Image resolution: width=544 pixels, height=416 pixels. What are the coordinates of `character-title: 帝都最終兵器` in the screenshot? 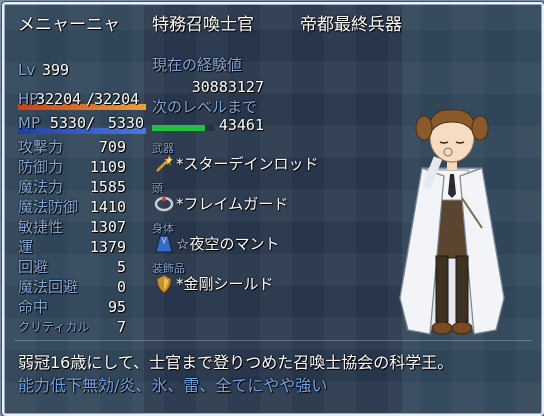 It's located at (351, 25).